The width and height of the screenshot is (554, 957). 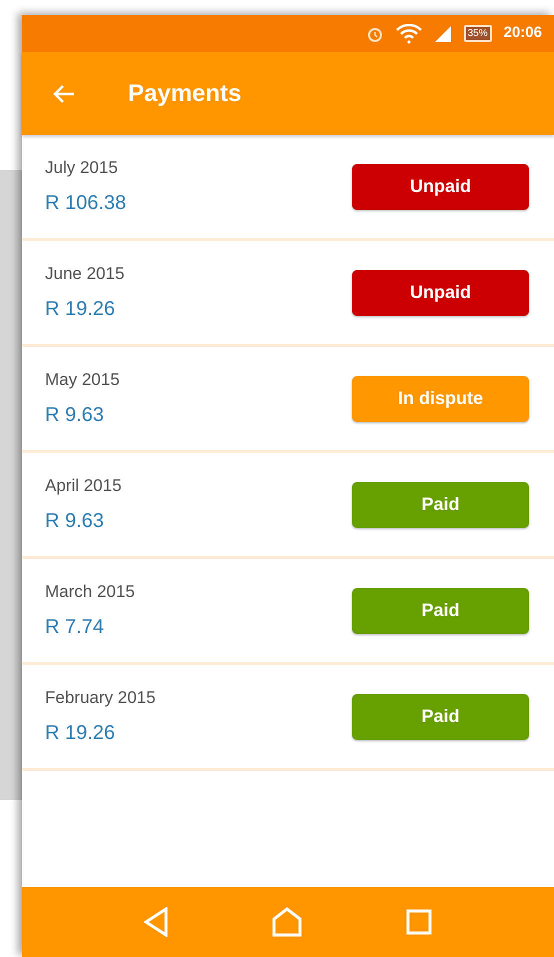 I want to click on payment-month: June 2015, so click(x=84, y=273).